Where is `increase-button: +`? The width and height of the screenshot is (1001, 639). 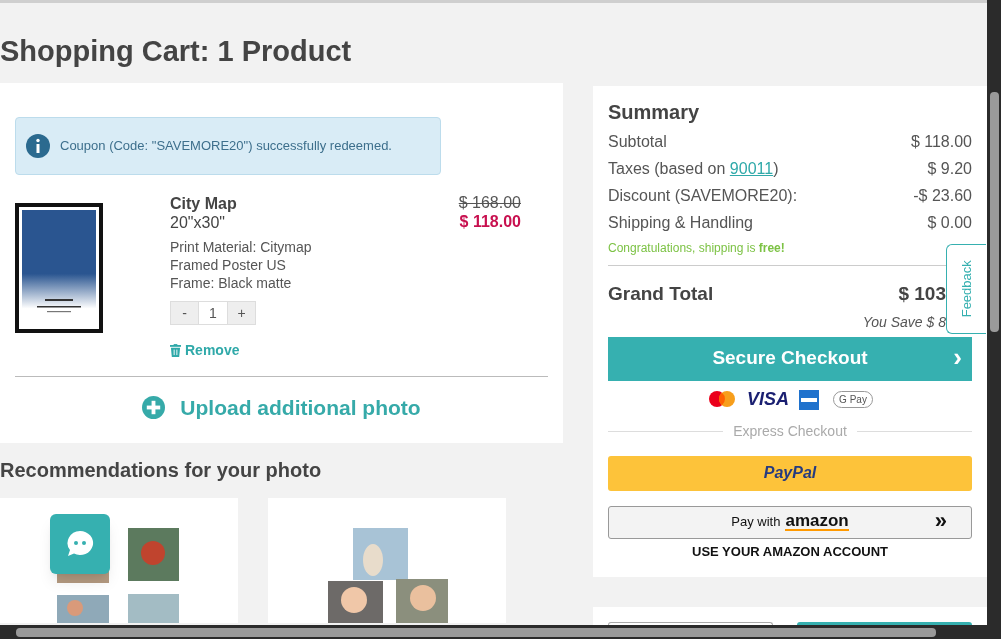 increase-button: + is located at coordinates (241, 313).